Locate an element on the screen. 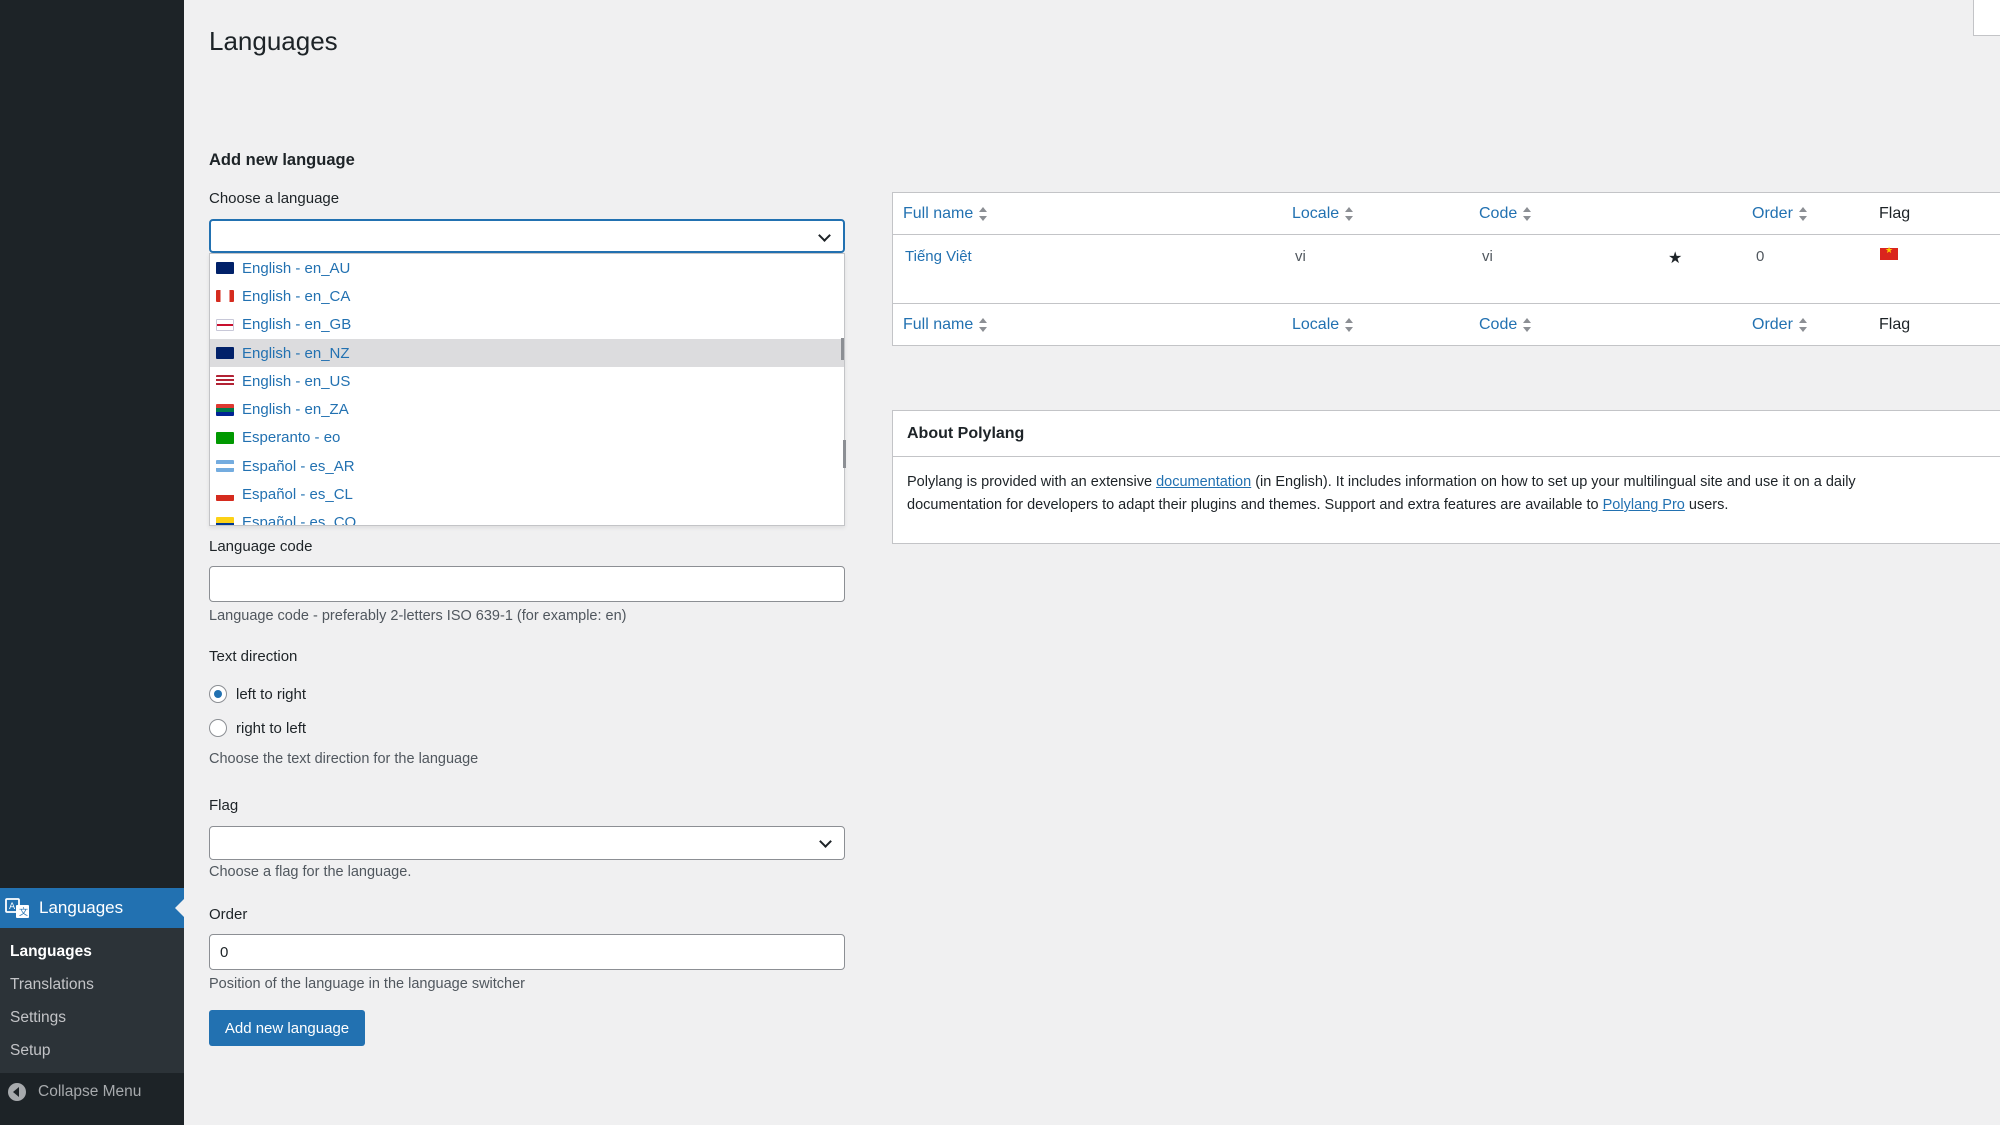  flag-nz-icon is located at coordinates (225, 353).